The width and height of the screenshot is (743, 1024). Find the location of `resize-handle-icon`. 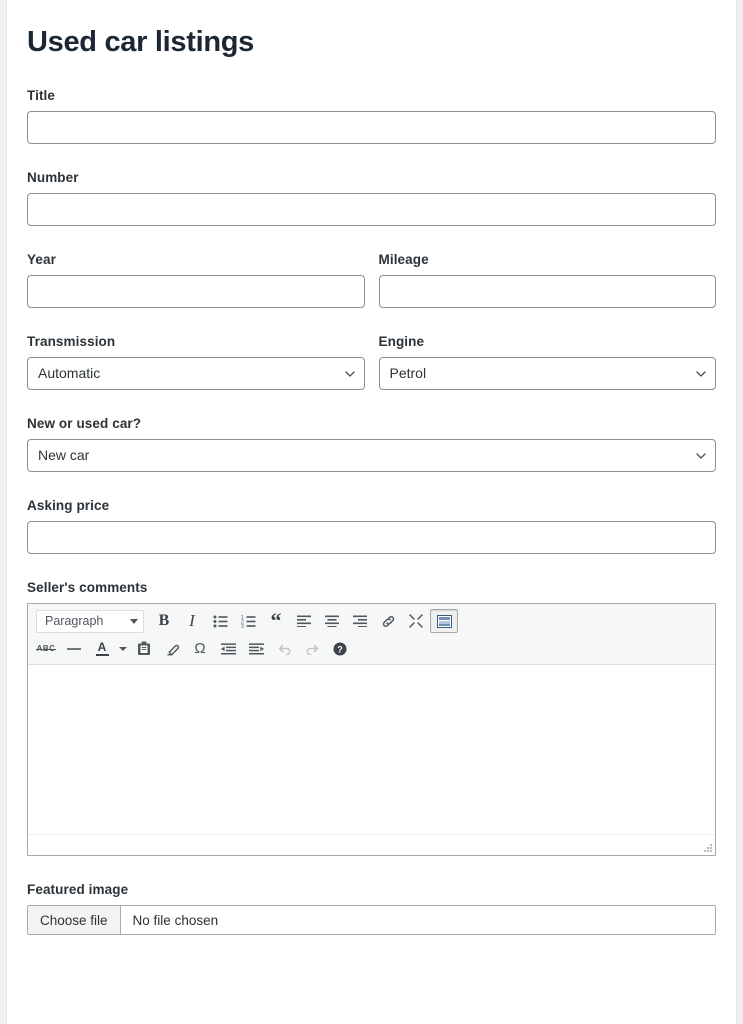

resize-handle-icon is located at coordinates (707, 847).